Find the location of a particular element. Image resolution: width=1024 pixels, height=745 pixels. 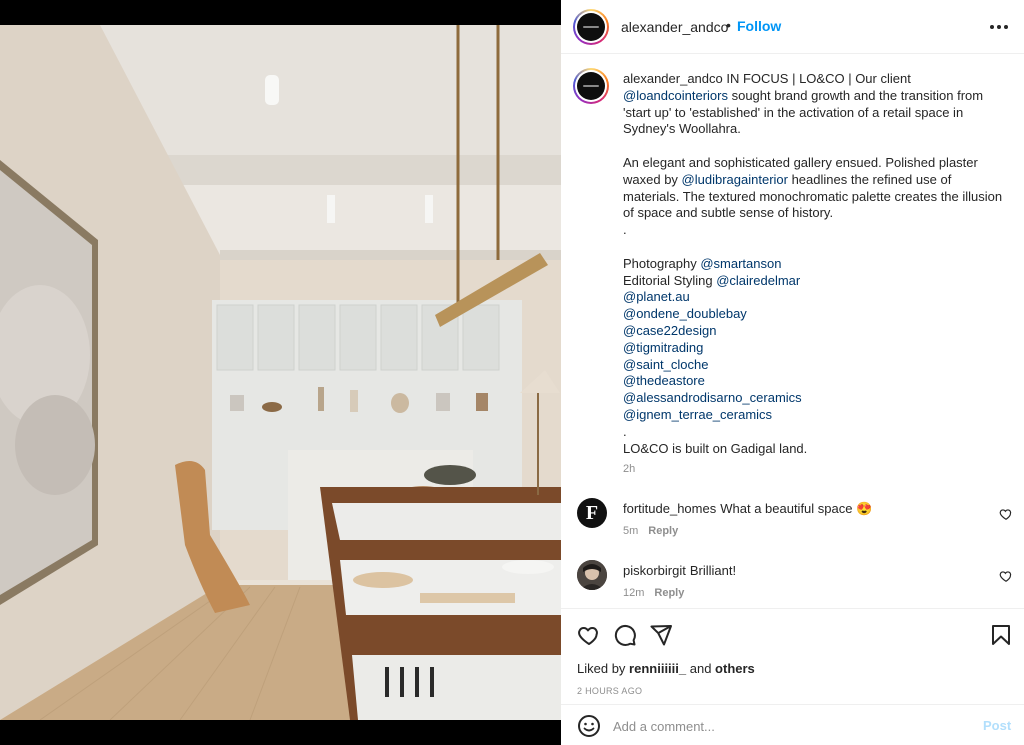

commenter-avatar: F is located at coordinates (592, 513).